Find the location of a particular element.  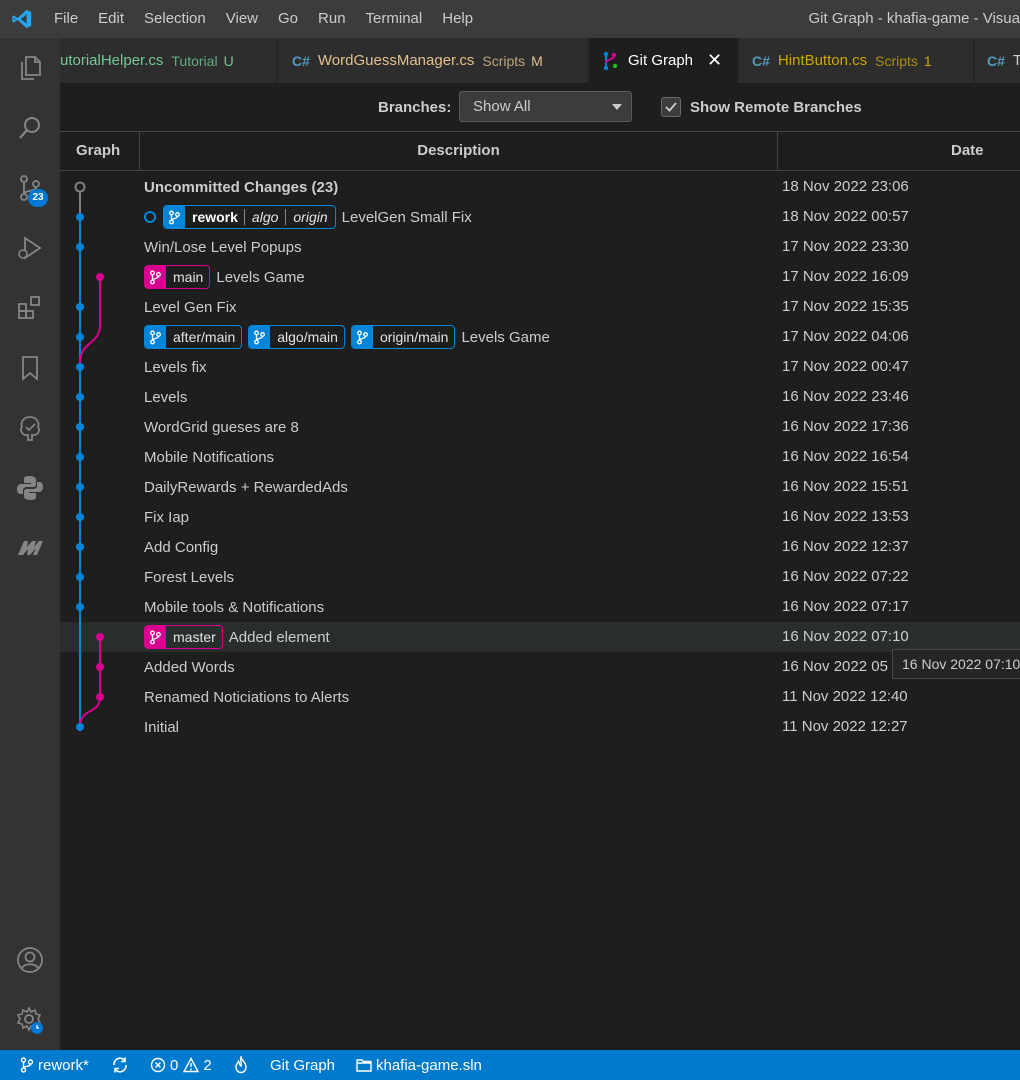

tab-git-graph: Git Graph ✕ is located at coordinates (664, 60).